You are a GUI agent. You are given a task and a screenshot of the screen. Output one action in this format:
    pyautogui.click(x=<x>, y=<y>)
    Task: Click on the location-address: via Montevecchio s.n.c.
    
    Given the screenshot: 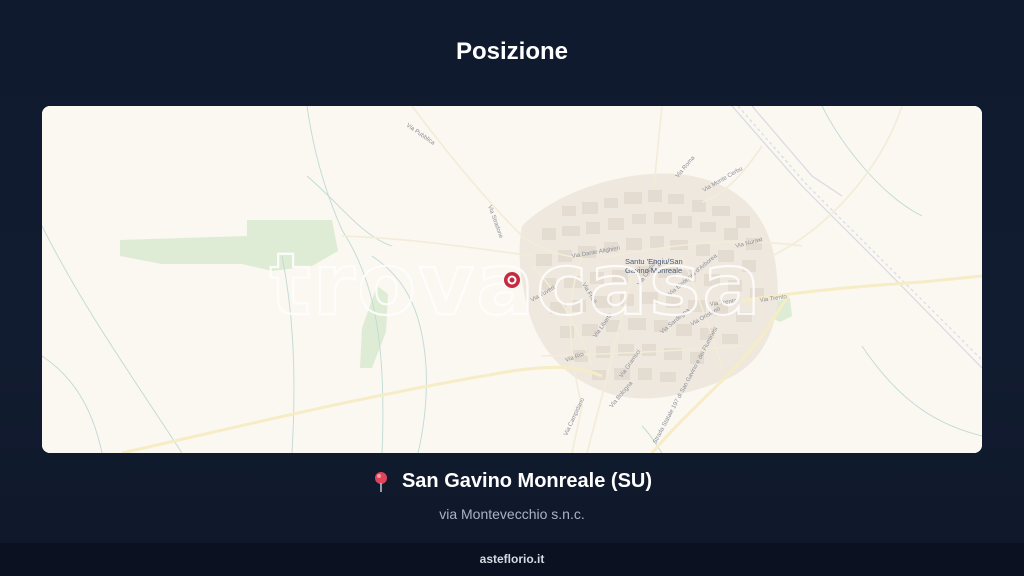 What is the action you would take?
    pyautogui.click(x=512, y=513)
    